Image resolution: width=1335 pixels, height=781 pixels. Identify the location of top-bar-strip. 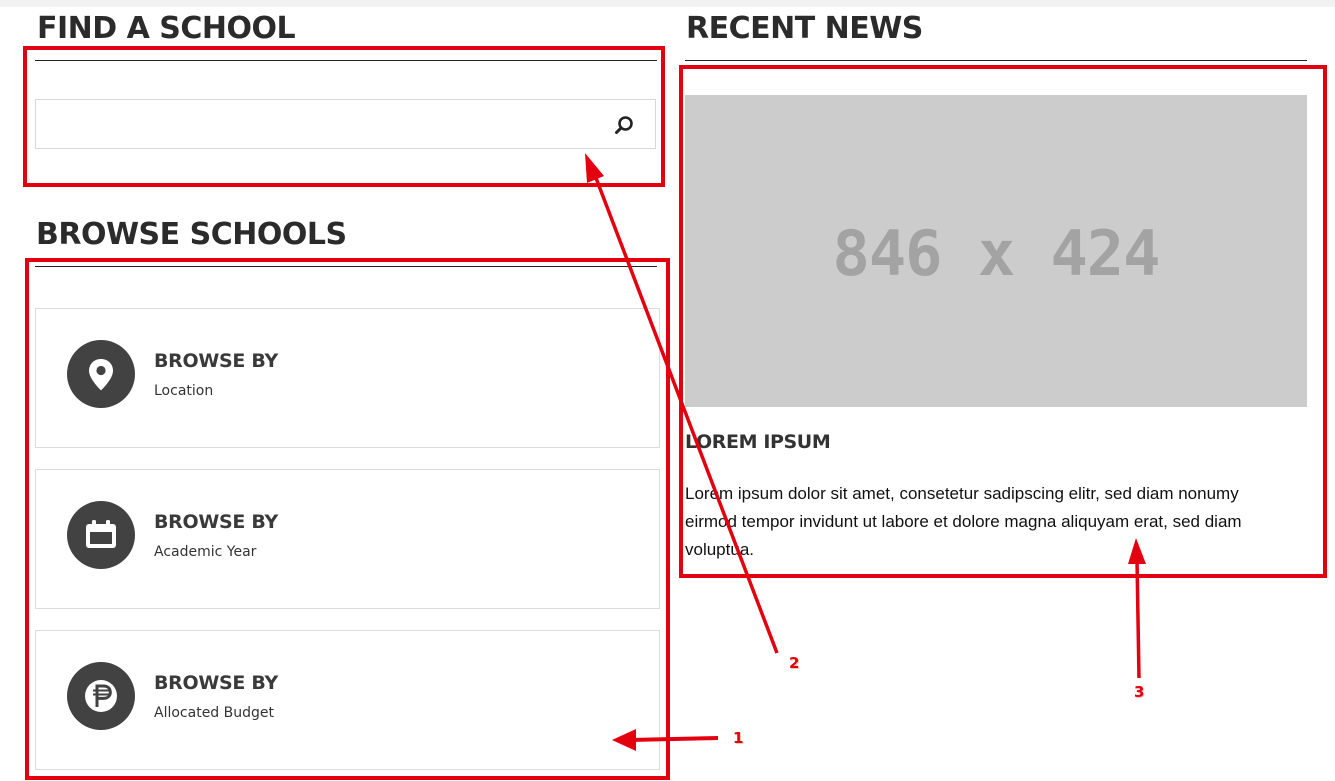
(667, 3).